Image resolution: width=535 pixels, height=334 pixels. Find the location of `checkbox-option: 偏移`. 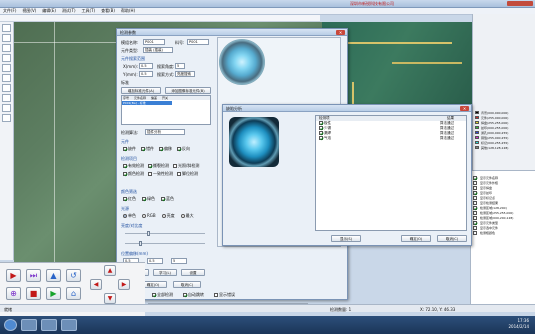

checkbox-option: 偏移 is located at coordinates (165, 149).